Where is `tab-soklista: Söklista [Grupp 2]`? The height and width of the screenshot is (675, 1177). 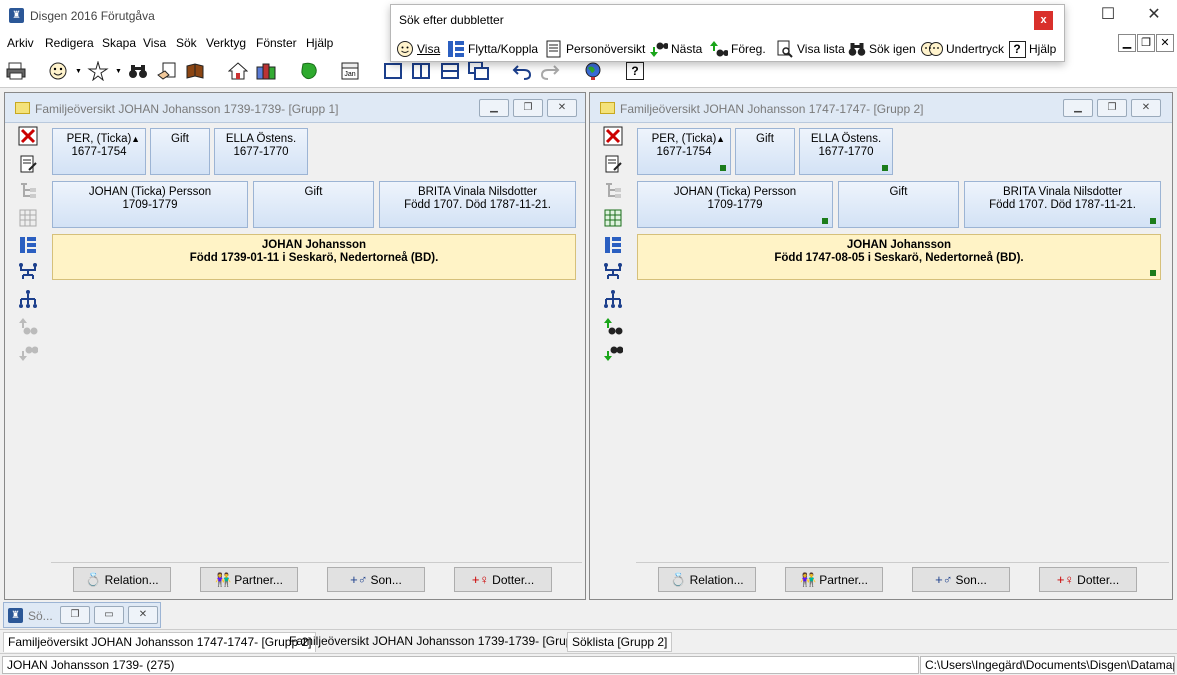 tab-soklista: Söklista [Grupp 2] is located at coordinates (620, 642).